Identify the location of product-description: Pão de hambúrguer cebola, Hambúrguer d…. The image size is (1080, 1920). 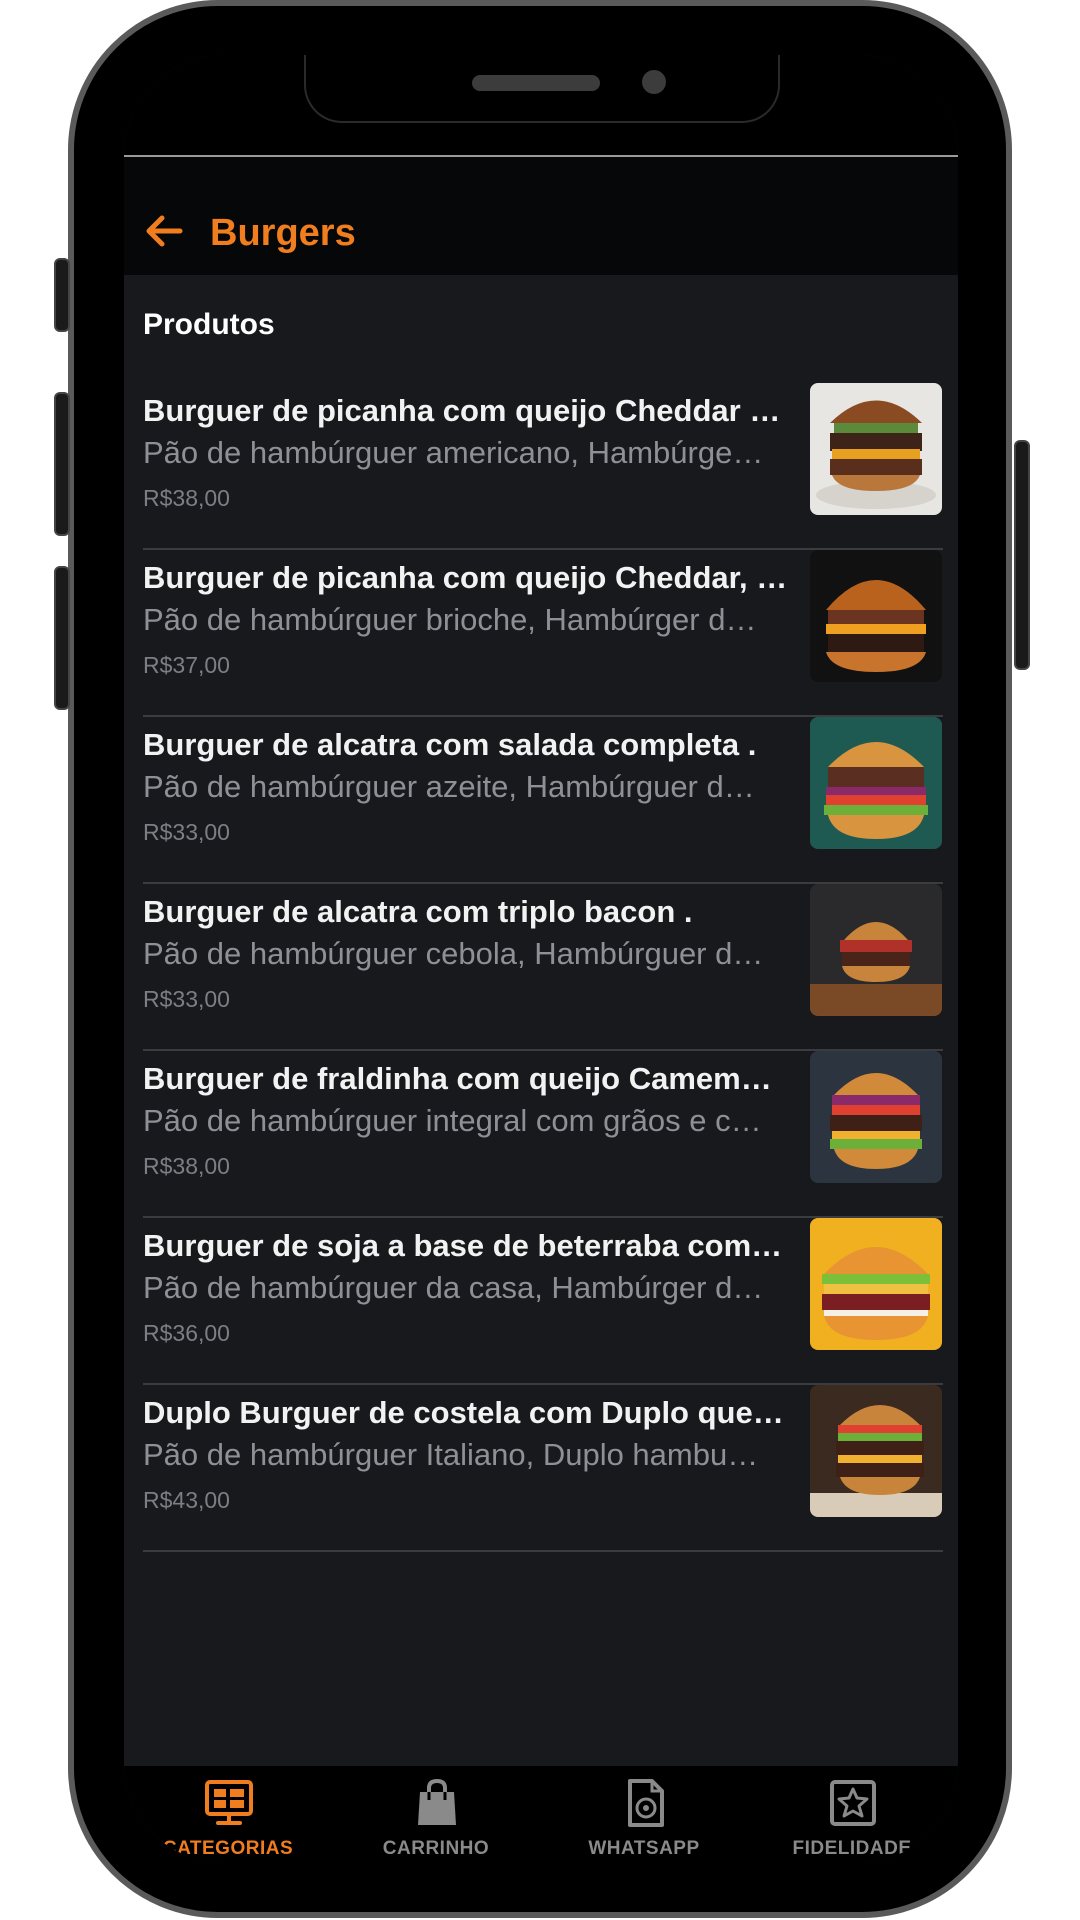
(453, 953).